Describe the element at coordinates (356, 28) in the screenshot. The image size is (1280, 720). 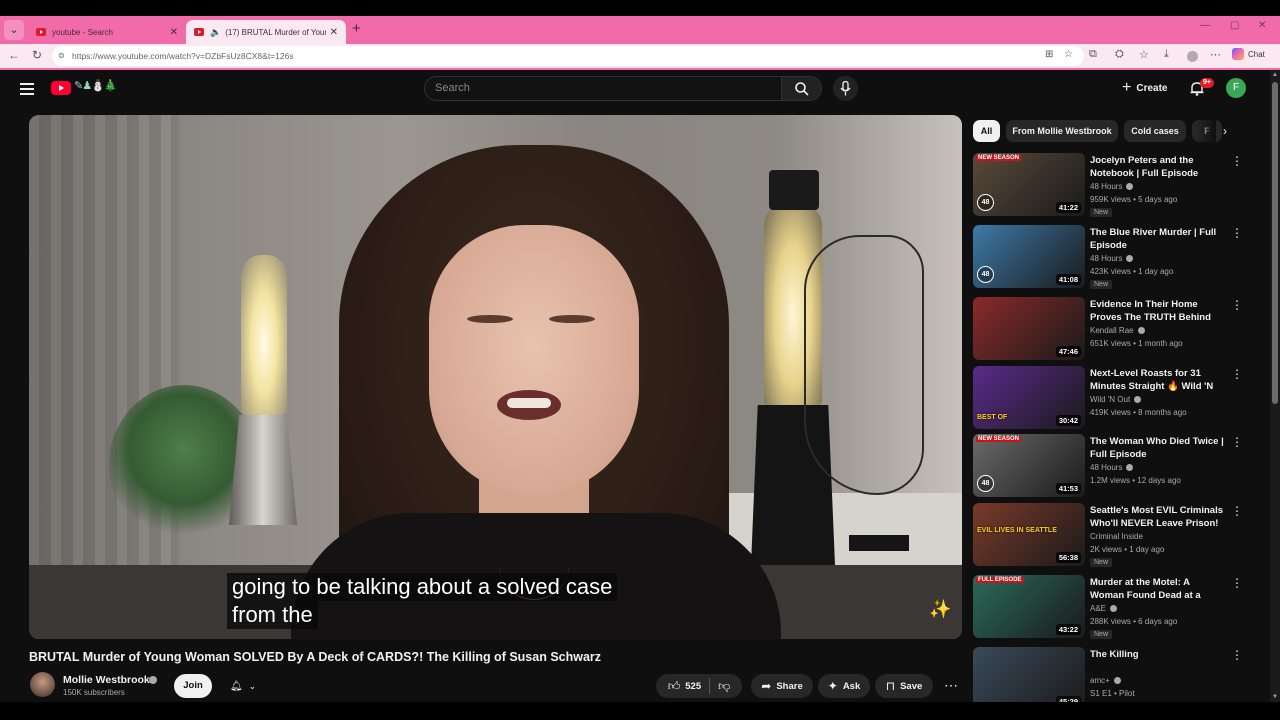
I see `new-tab-button: +` at that location.